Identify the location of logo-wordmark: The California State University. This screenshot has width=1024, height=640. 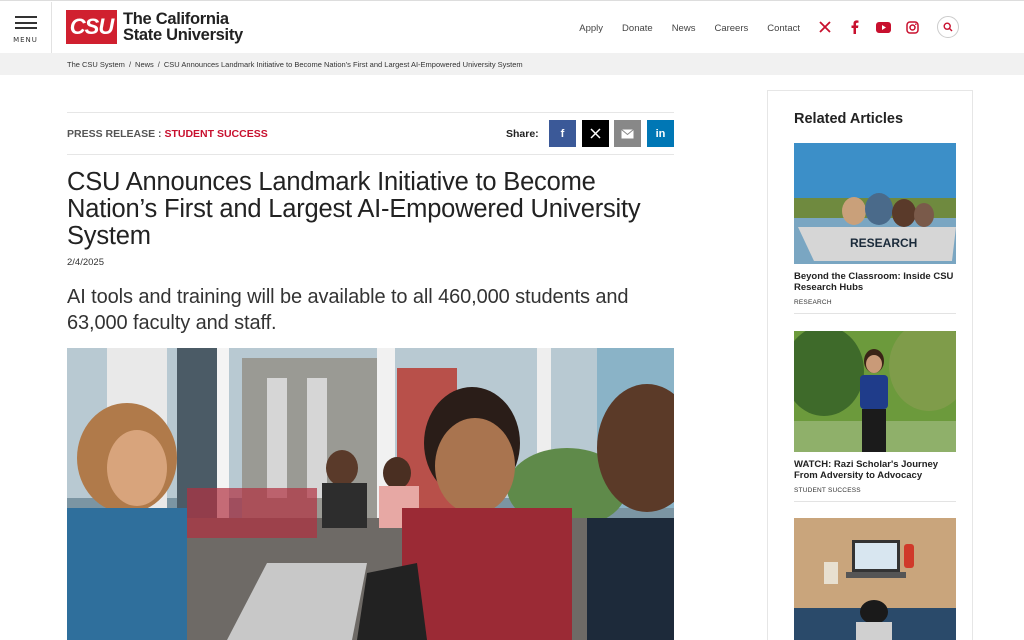
(183, 27).